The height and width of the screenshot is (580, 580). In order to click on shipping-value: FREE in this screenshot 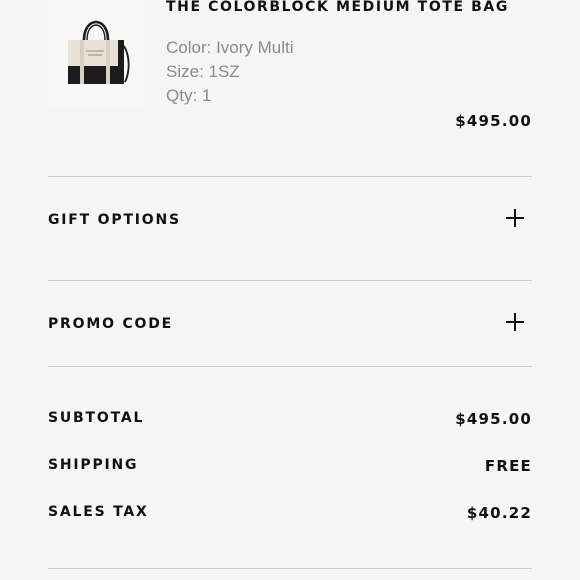, I will do `click(508, 466)`.